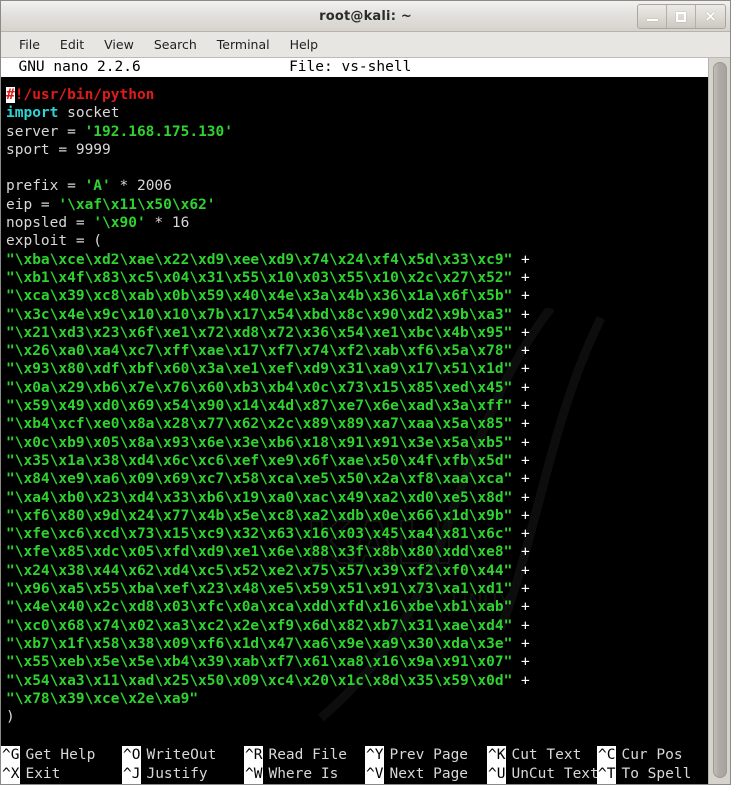  What do you see at coordinates (358, 113) in the screenshot?
I see `code-line: import socket` at bounding box center [358, 113].